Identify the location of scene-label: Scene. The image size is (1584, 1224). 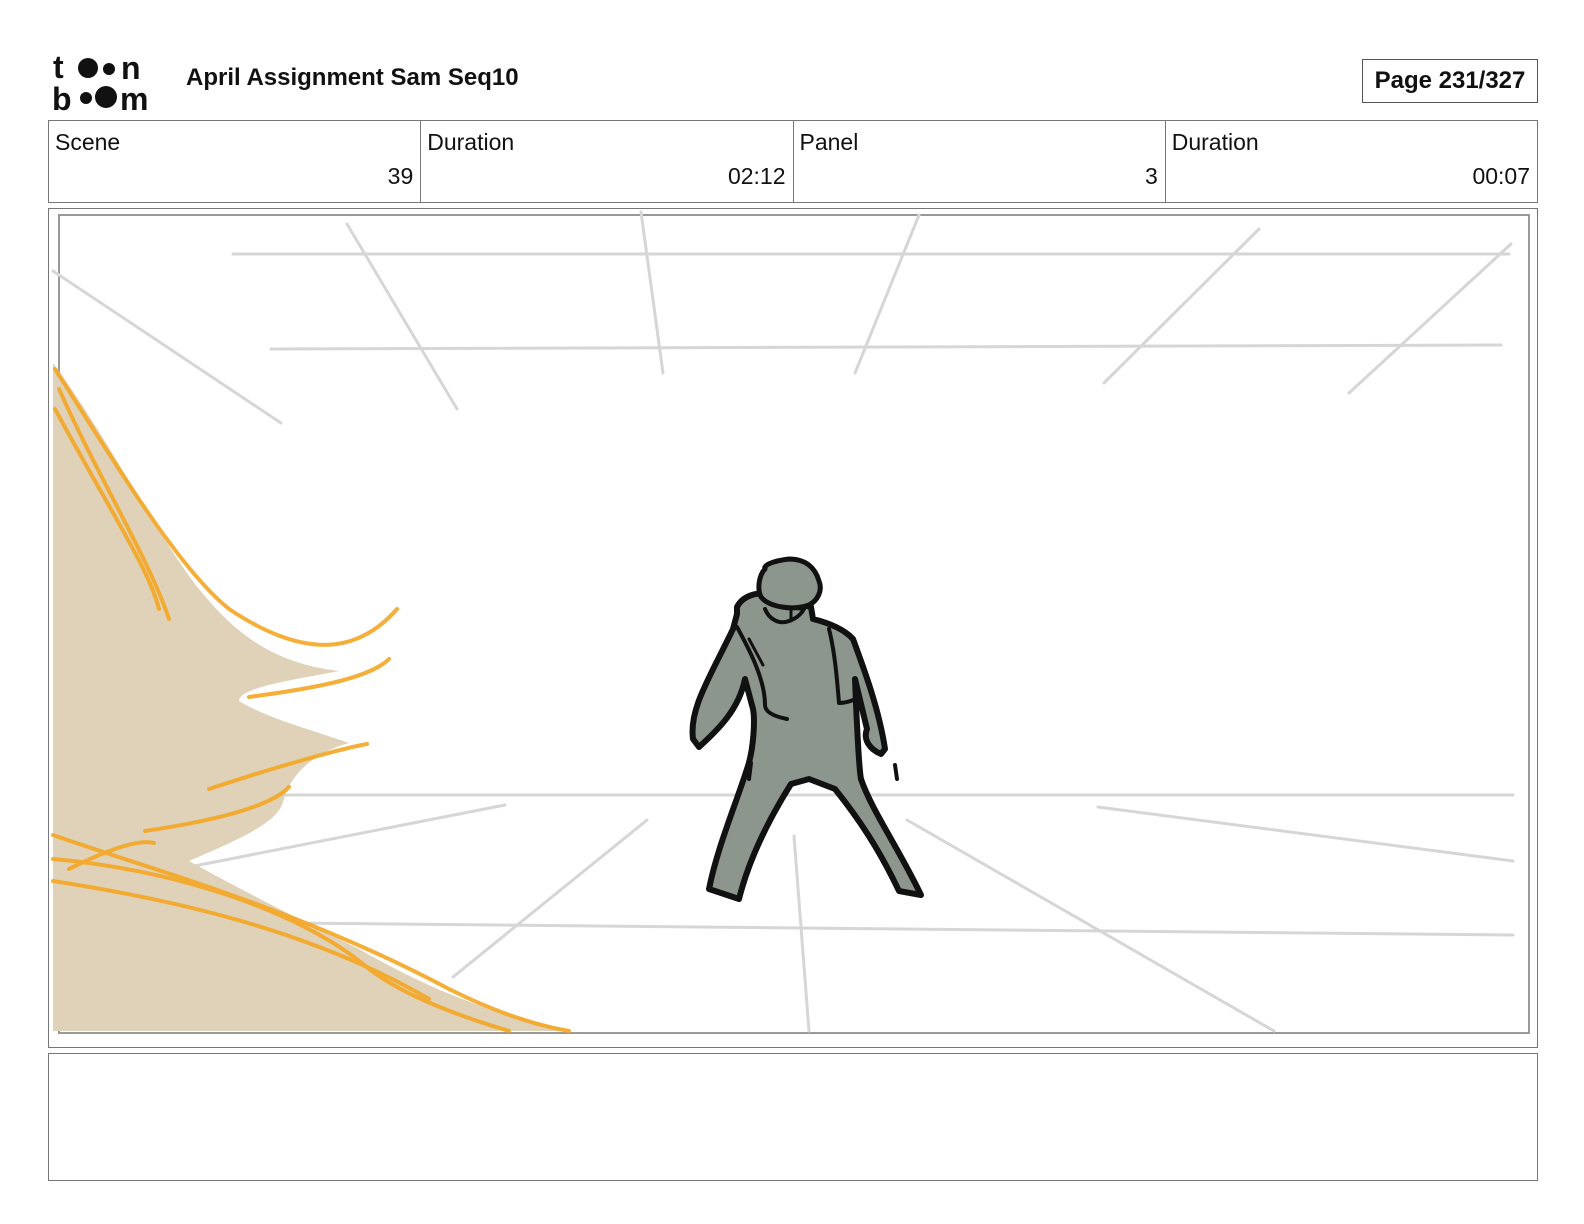
(88, 142).